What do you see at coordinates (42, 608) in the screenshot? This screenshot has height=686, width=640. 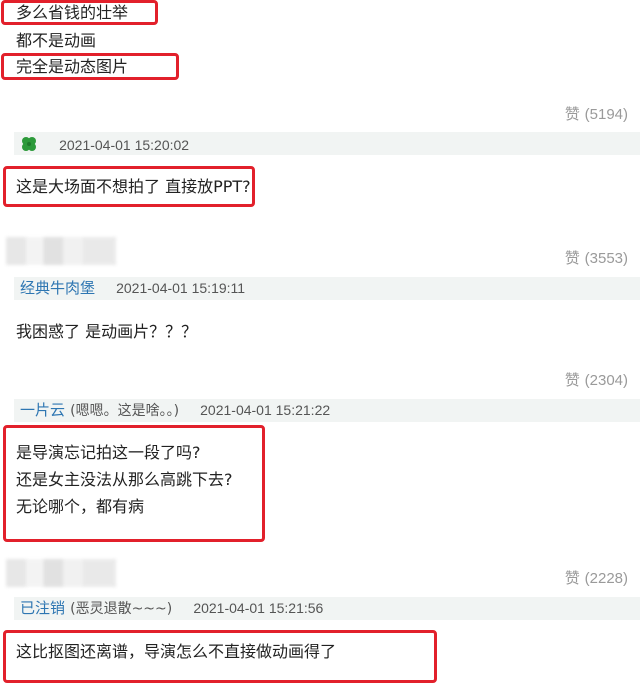 I see `comment-username: 已注销` at bounding box center [42, 608].